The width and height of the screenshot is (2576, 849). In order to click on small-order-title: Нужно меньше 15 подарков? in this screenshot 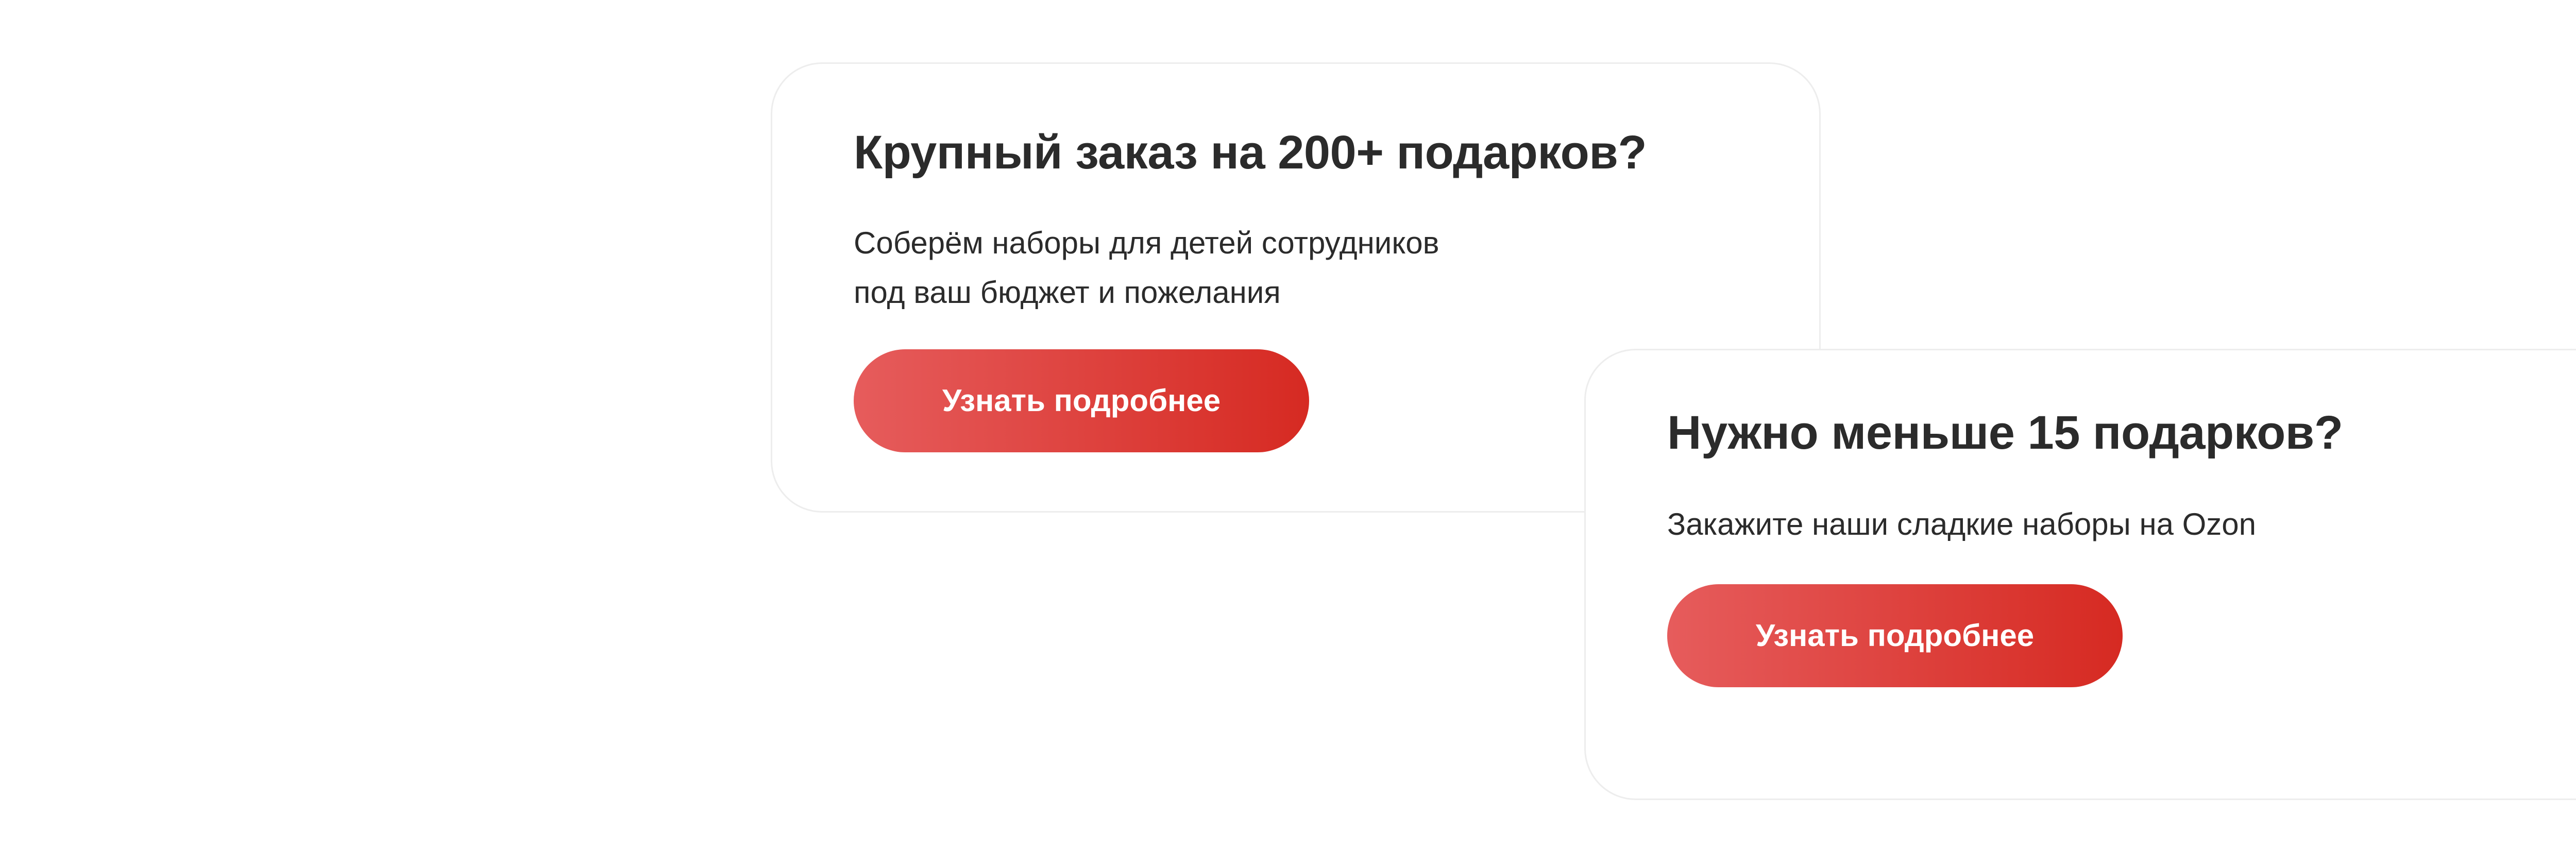, I will do `click(2005, 432)`.